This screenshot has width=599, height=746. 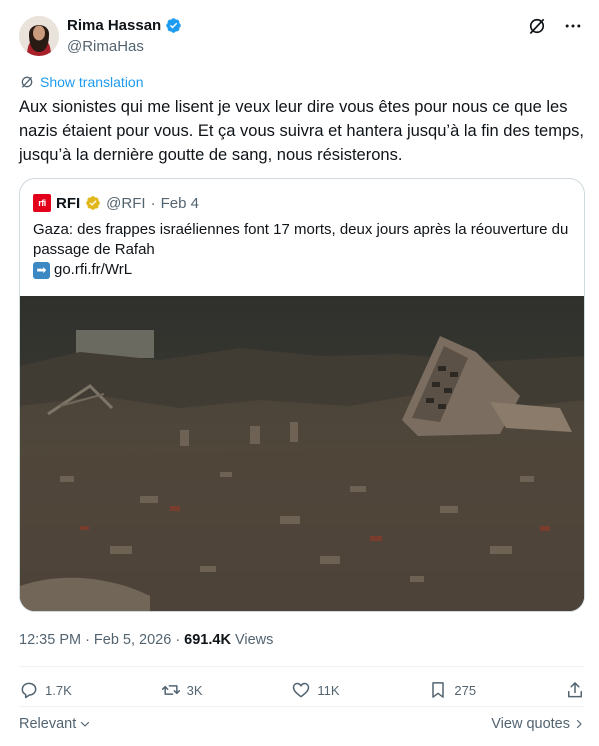 What do you see at coordinates (27, 82) in the screenshot?
I see `translate-icon` at bounding box center [27, 82].